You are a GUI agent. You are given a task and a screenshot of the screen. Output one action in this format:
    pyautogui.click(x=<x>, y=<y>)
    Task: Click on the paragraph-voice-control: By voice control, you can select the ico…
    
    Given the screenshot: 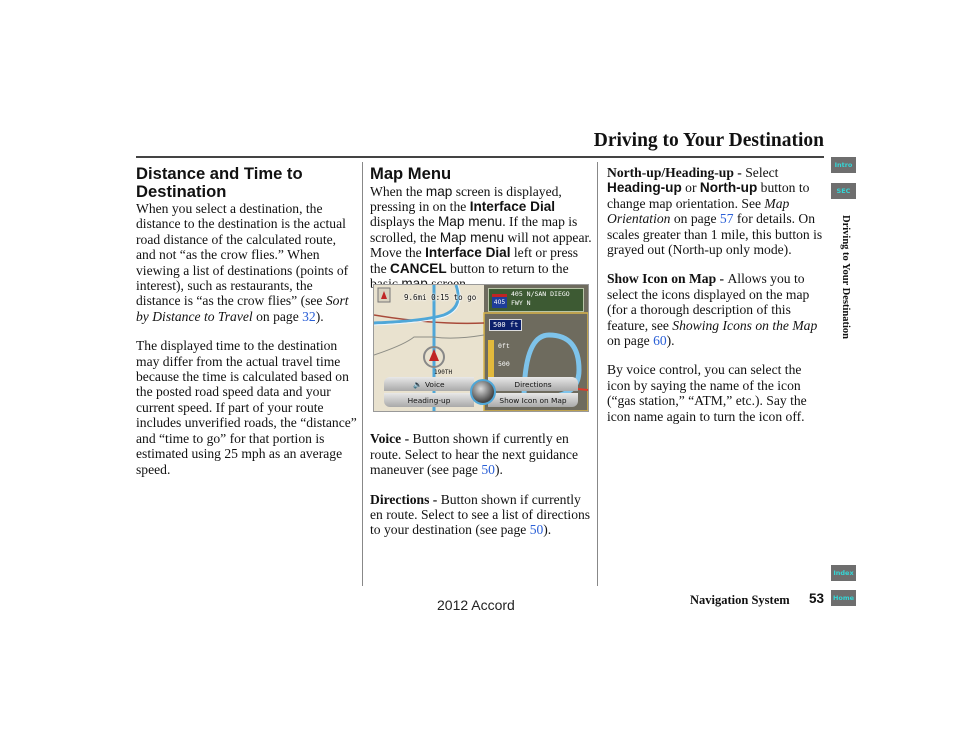 What is the action you would take?
    pyautogui.click(x=707, y=393)
    